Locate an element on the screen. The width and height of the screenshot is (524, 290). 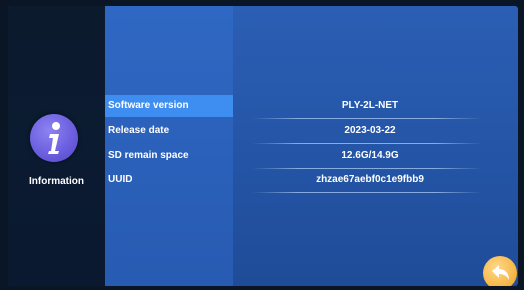
sidebar-item-label: Information is located at coordinates (56, 181).